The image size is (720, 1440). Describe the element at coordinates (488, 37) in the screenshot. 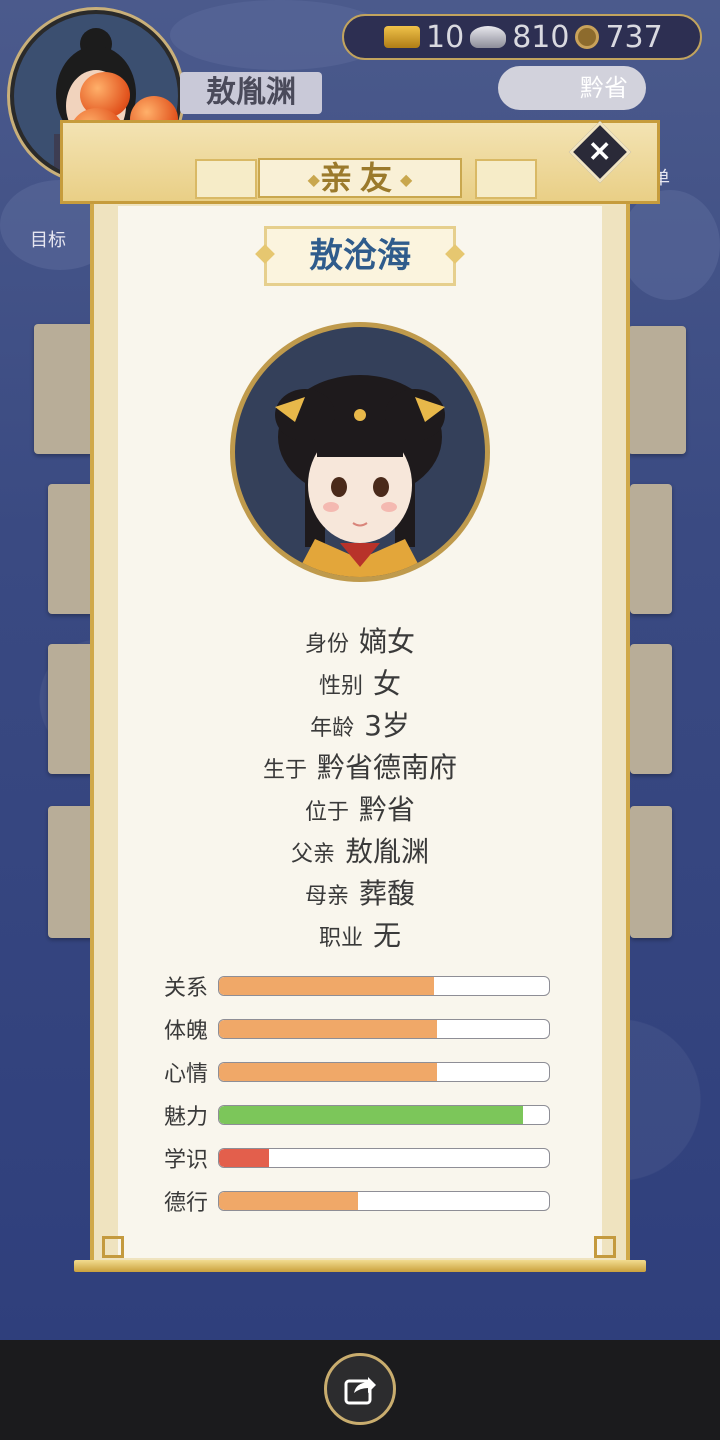

I see `silver-ingot-icon` at that location.